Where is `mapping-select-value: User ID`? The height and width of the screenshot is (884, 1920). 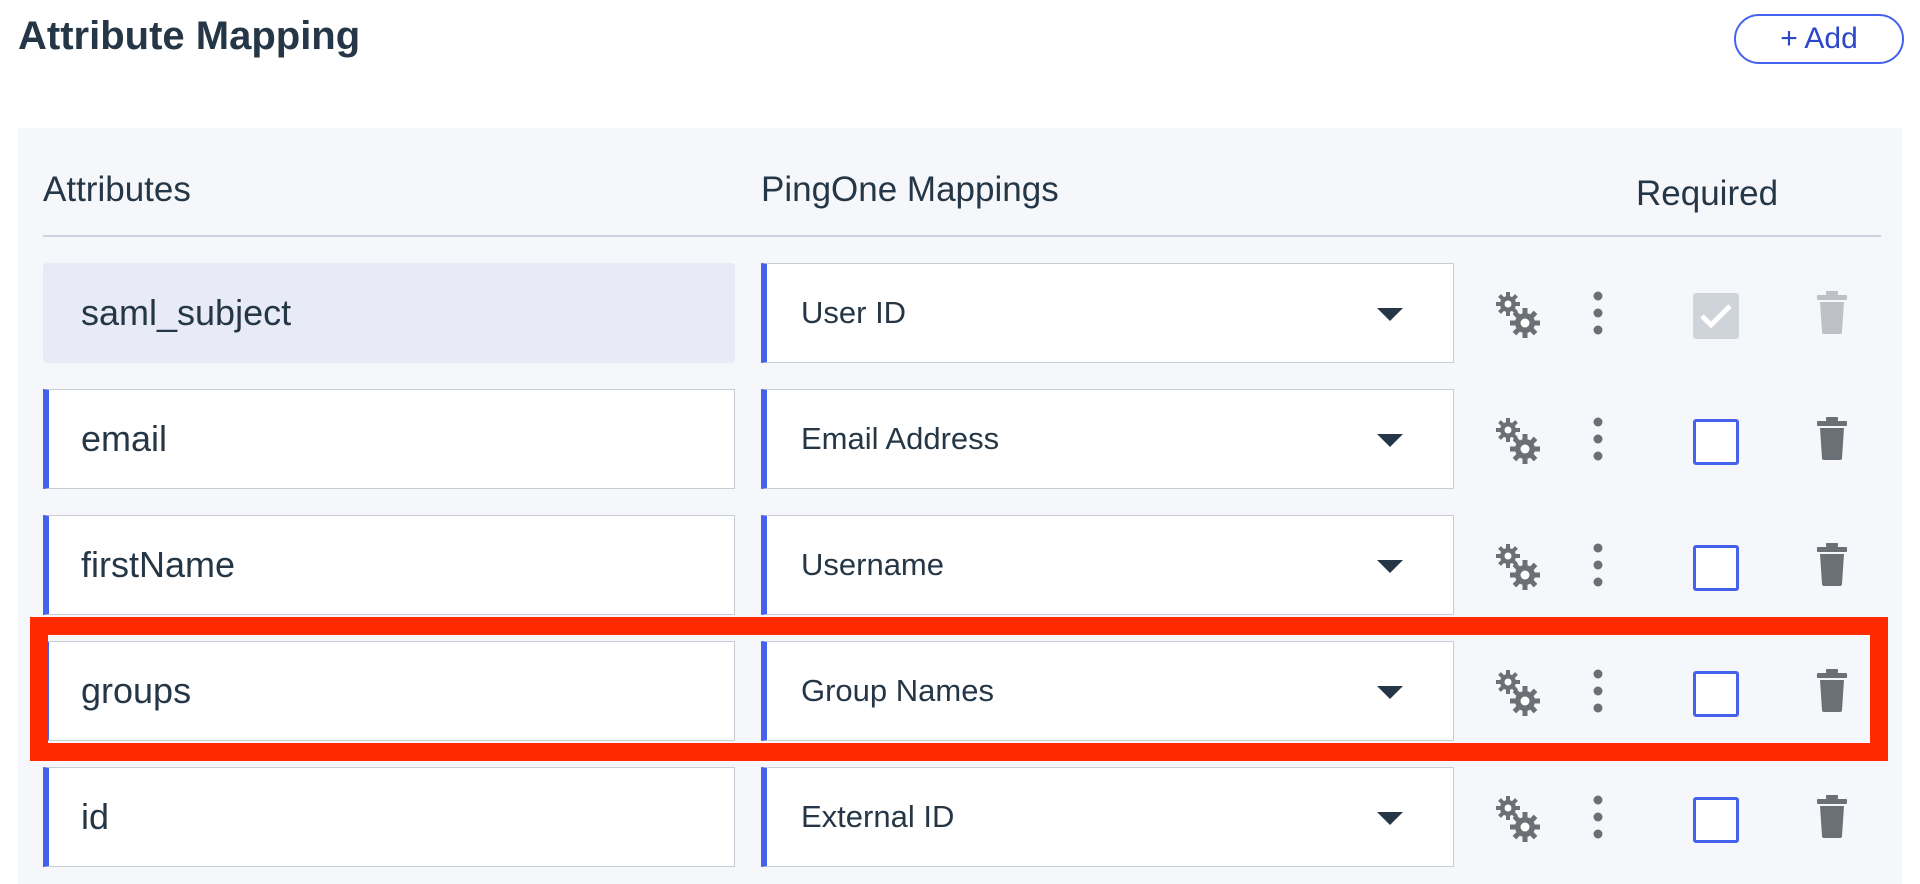 mapping-select-value: User ID is located at coordinates (854, 312).